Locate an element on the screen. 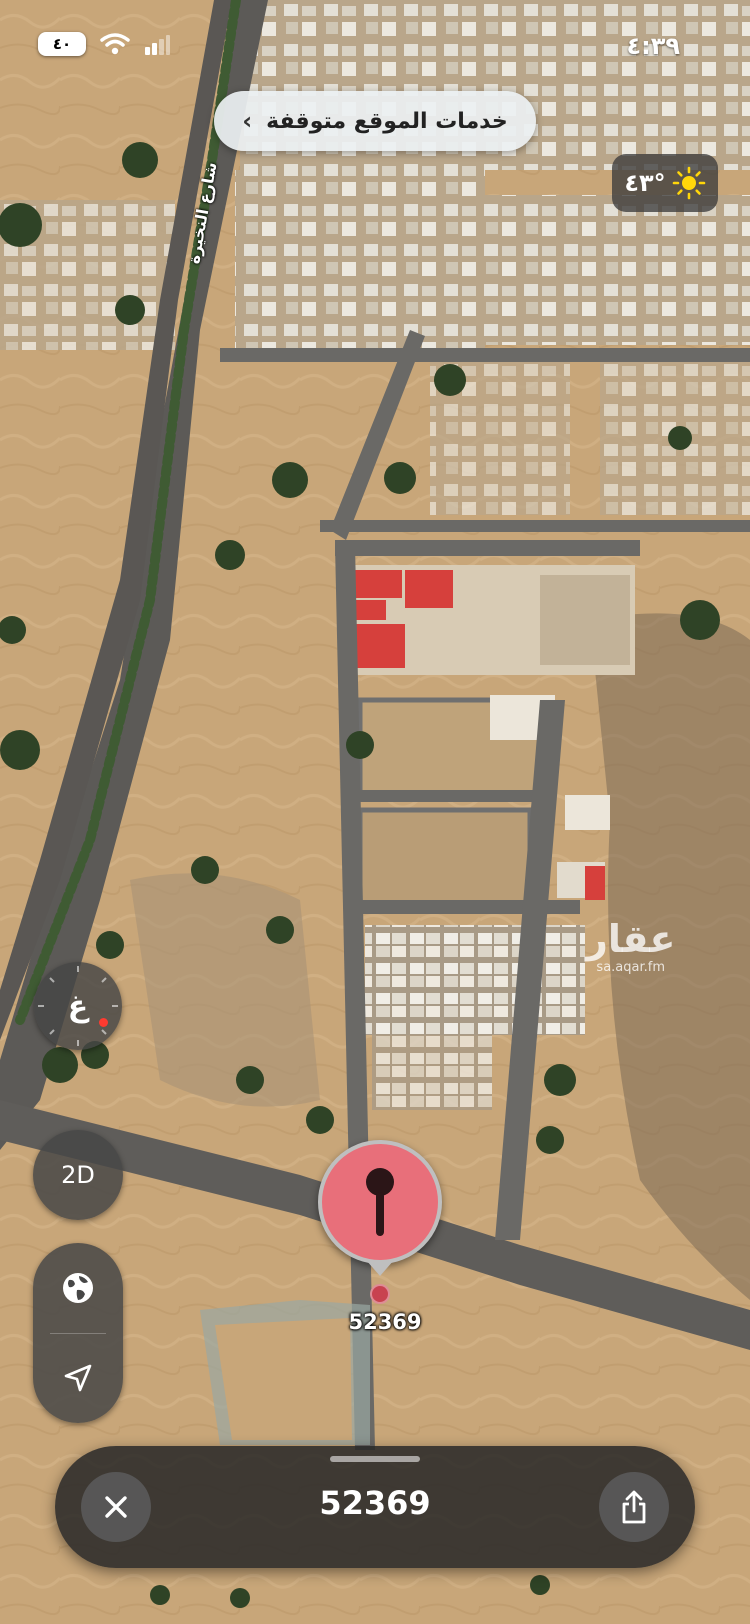 This screenshot has width=750, height=1624. place-bottom-sheet: 52369 is located at coordinates (375, 1507).